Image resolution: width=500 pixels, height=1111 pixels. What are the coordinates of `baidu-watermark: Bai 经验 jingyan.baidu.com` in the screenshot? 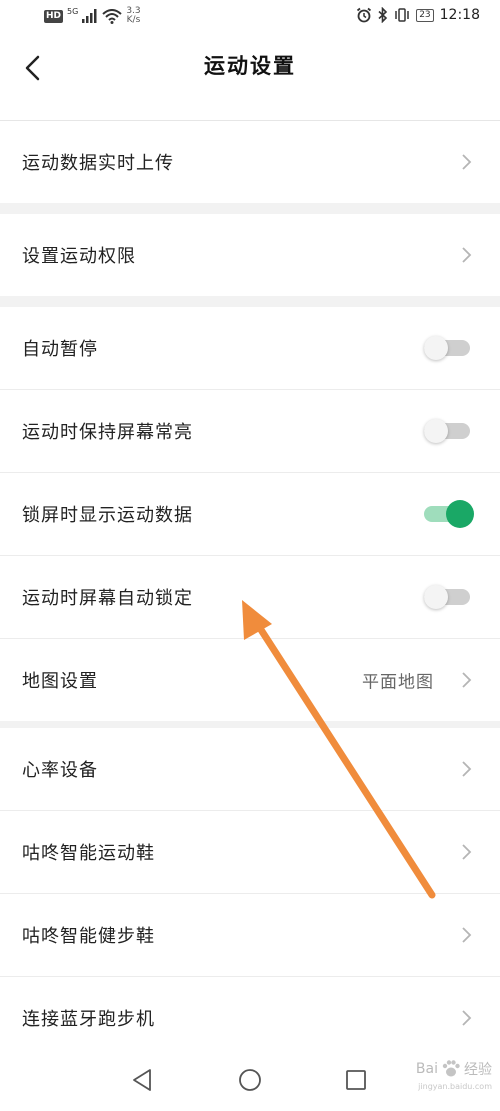 It's located at (453, 1074).